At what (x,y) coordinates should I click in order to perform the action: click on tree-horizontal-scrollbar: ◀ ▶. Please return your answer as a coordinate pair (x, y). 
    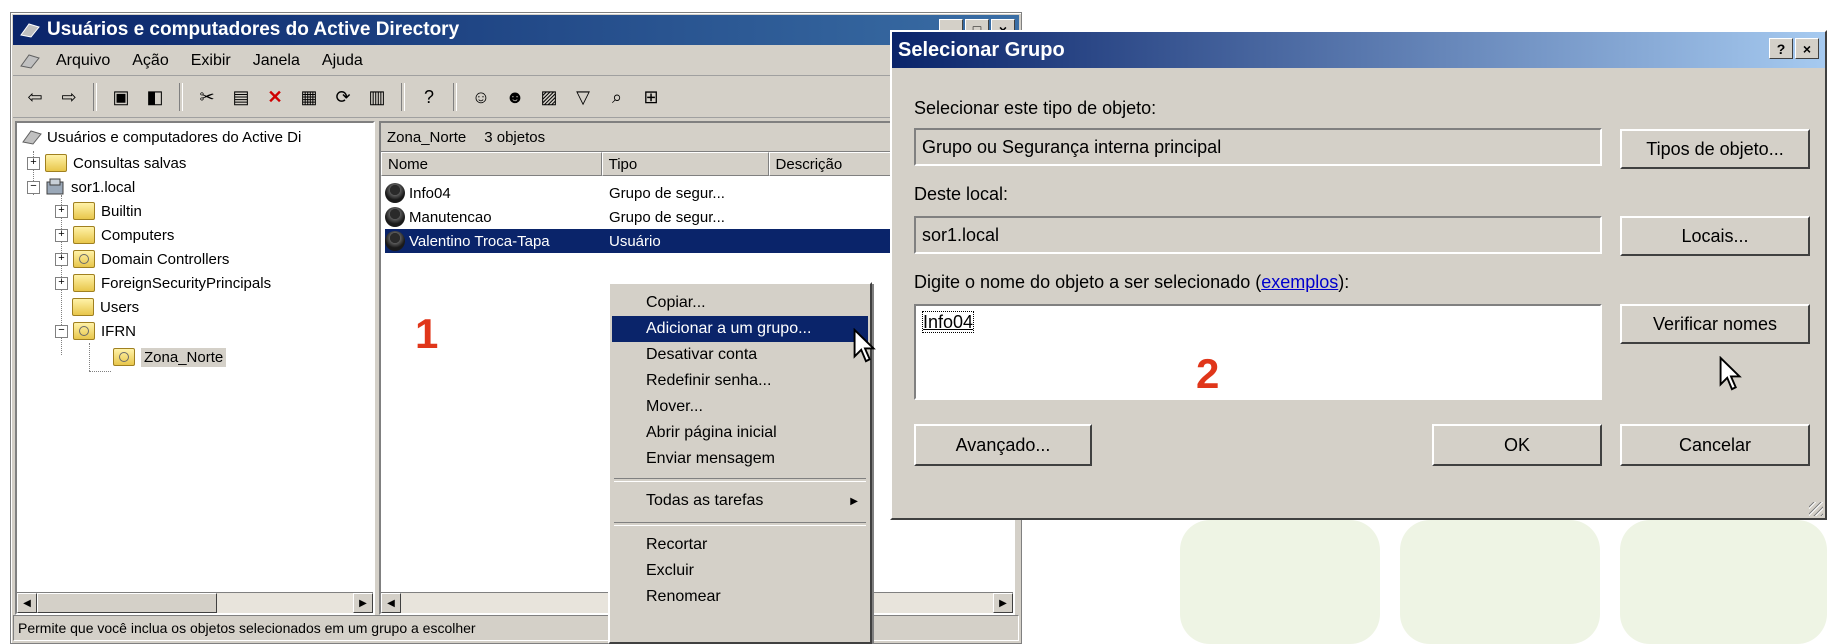
    Looking at the image, I should click on (195, 602).